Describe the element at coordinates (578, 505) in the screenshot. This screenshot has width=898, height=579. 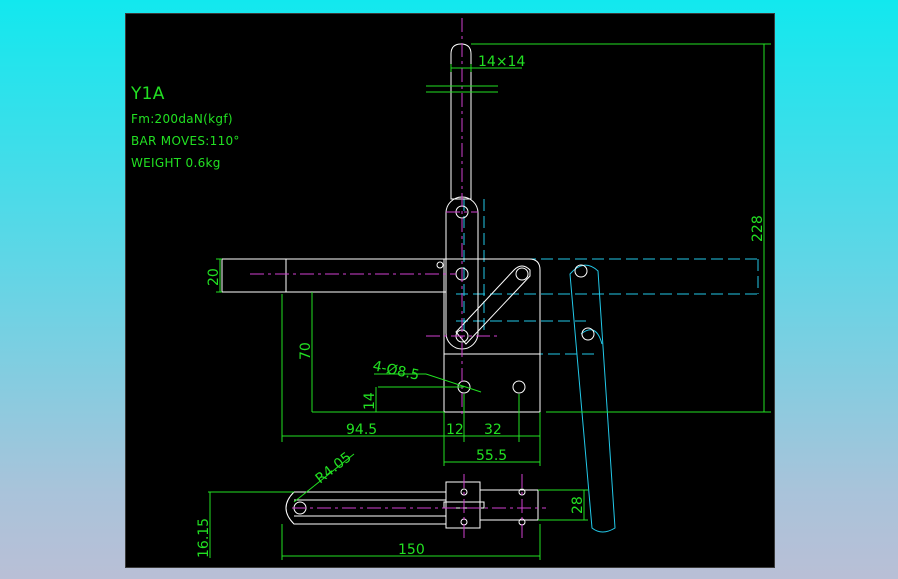
I see `dim-top-width: 28` at that location.